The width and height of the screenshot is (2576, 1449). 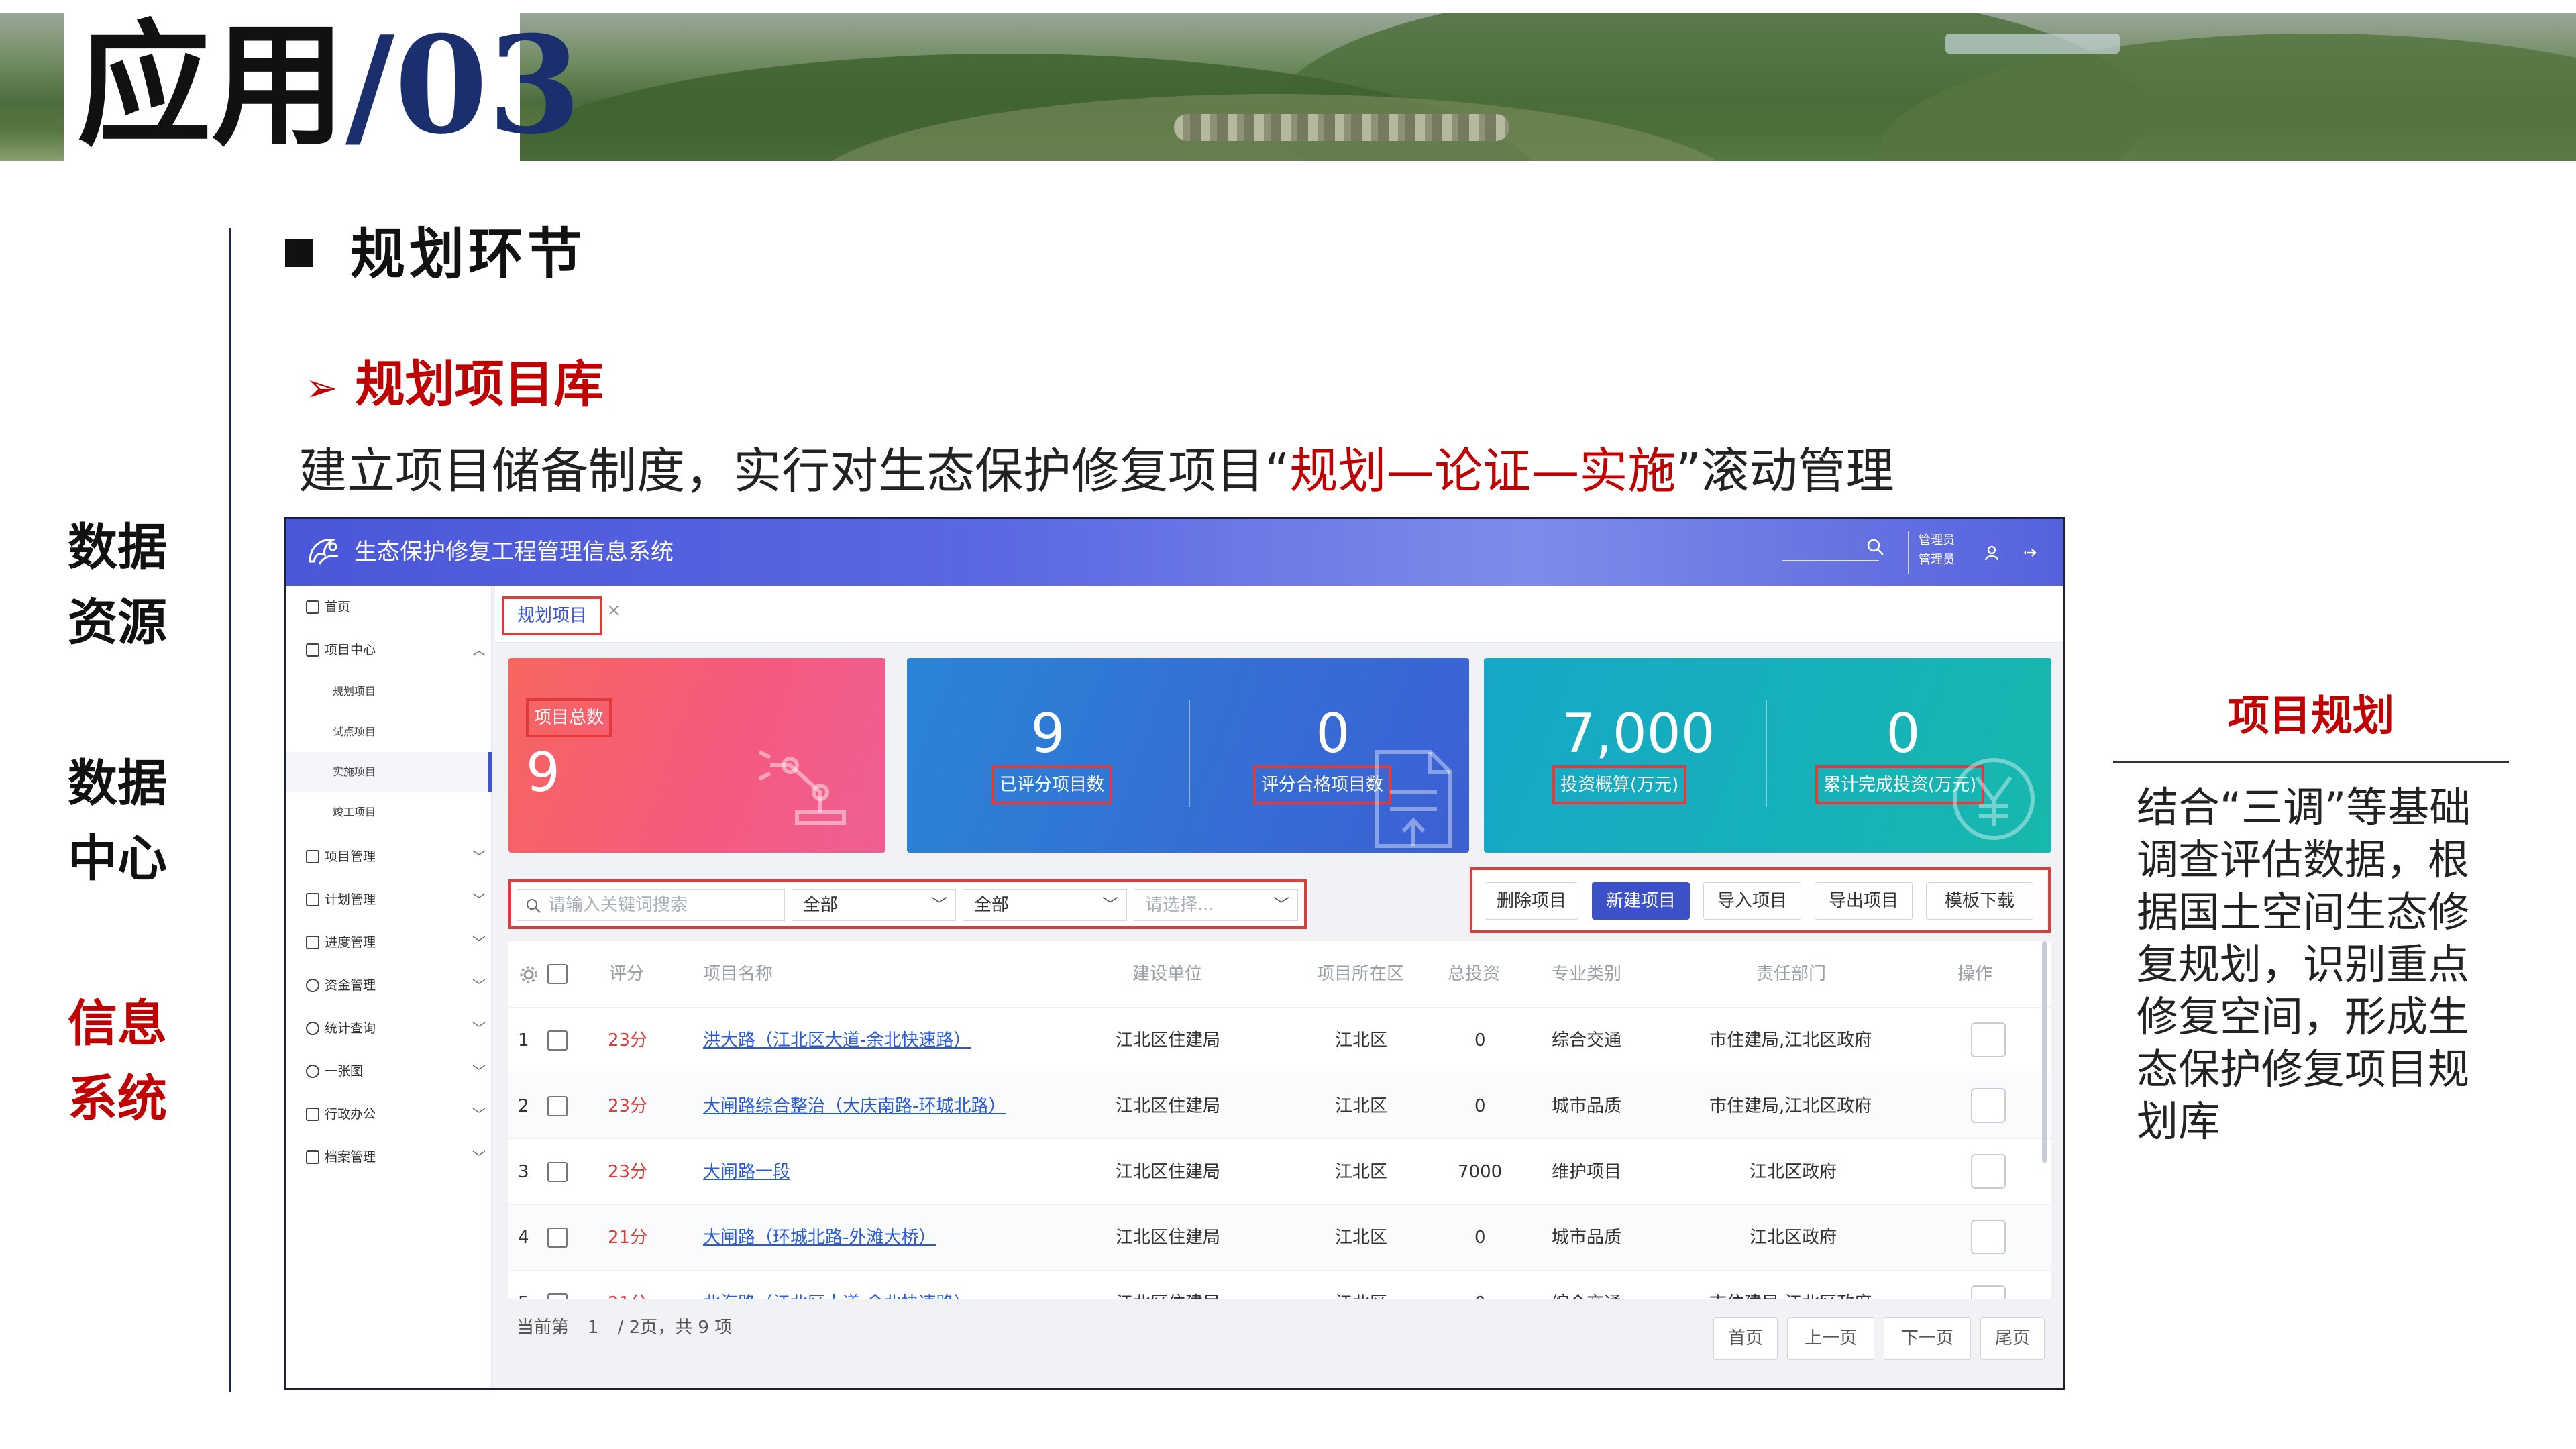 I want to click on export-project-button: 导出项目, so click(x=1864, y=901).